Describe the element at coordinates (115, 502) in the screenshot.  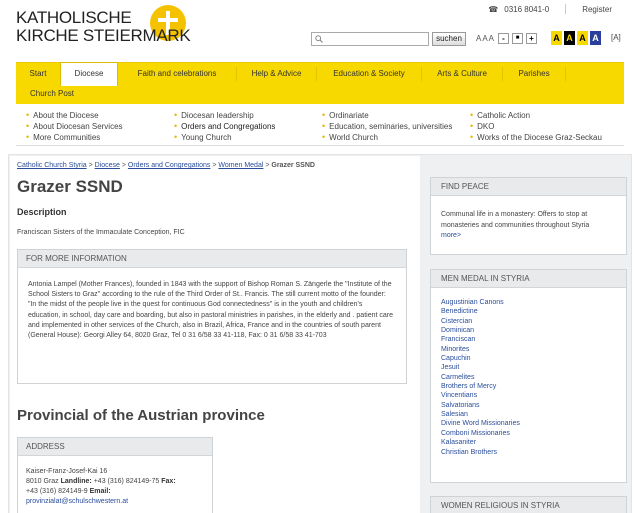
I see `email-link: provinzialat@schulschwestern.at` at that location.